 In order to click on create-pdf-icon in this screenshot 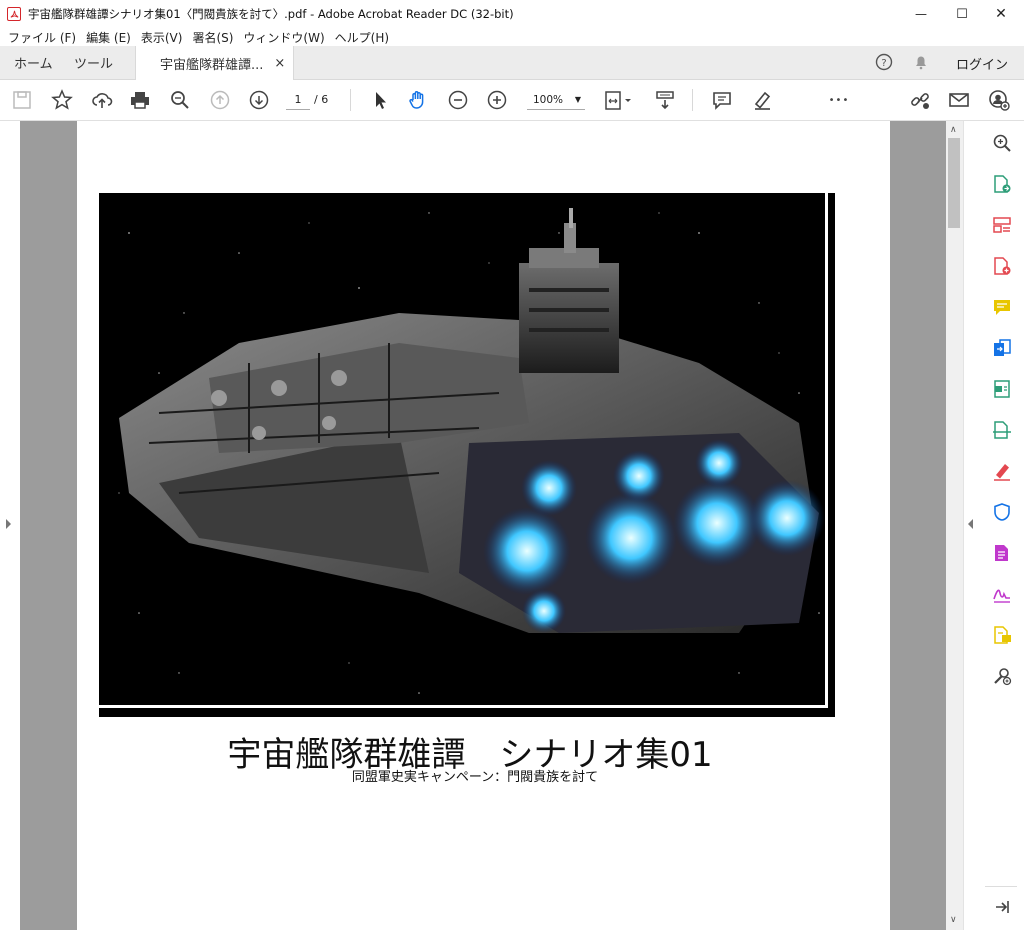, I will do `click(1002, 266)`.